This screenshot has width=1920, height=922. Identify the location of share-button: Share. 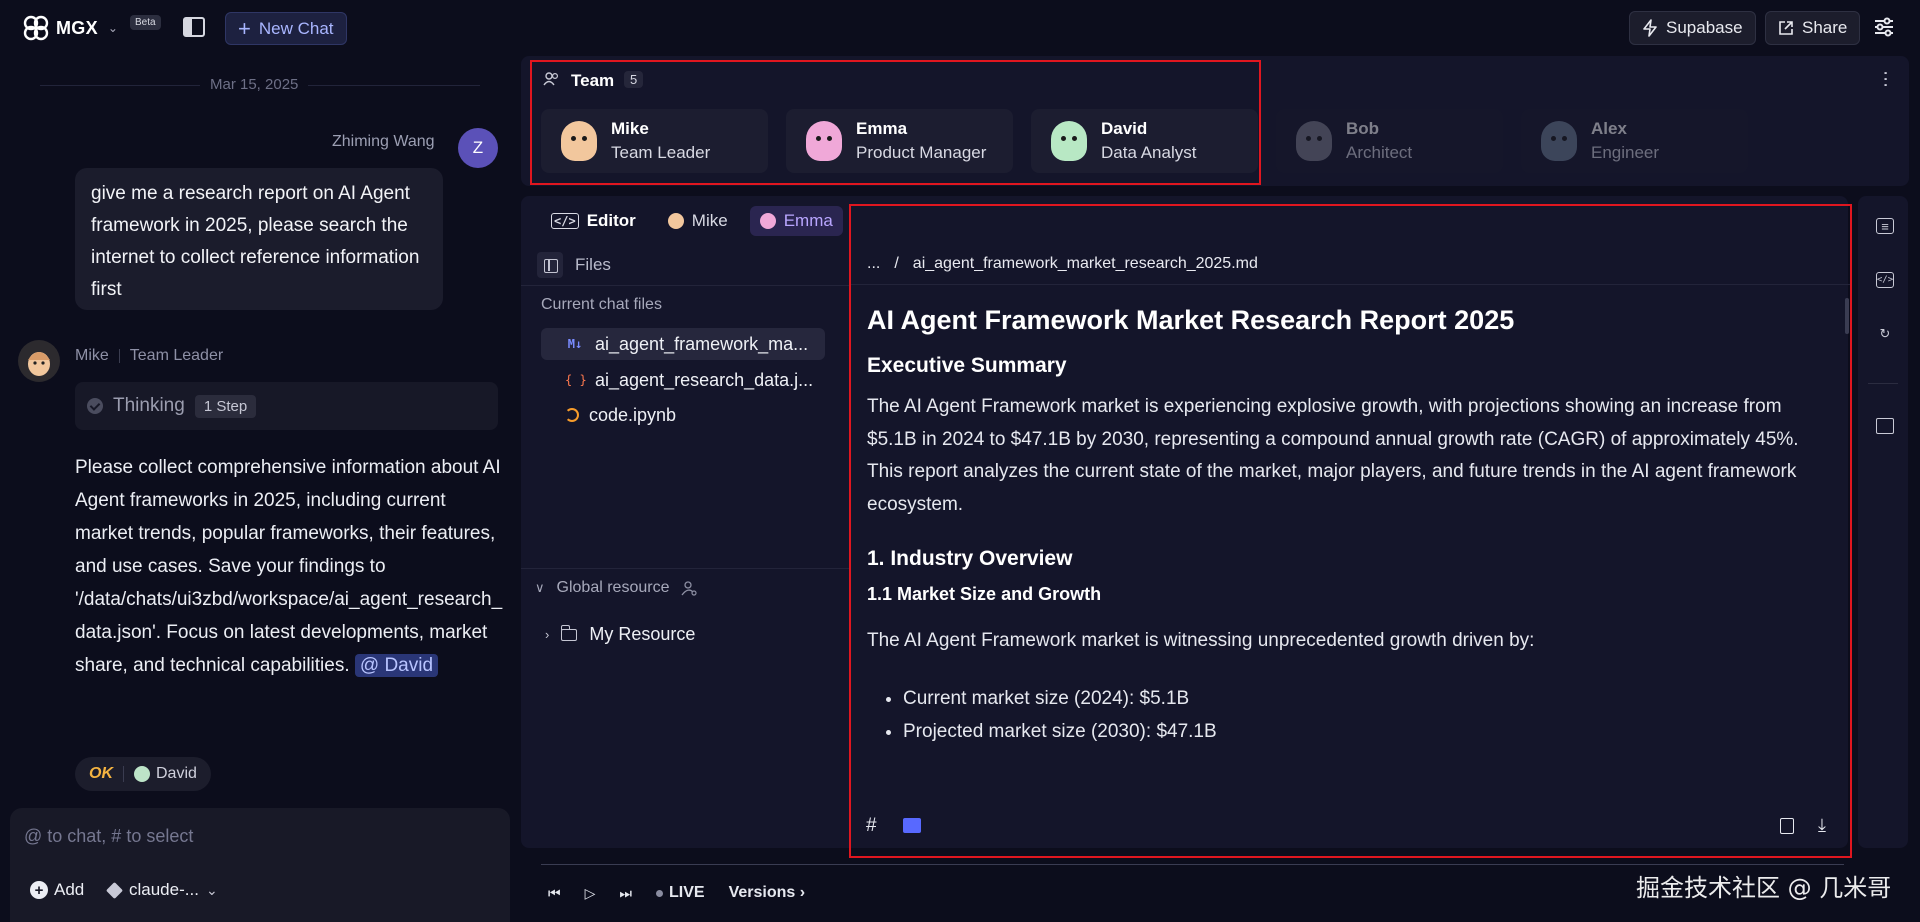
(1813, 28).